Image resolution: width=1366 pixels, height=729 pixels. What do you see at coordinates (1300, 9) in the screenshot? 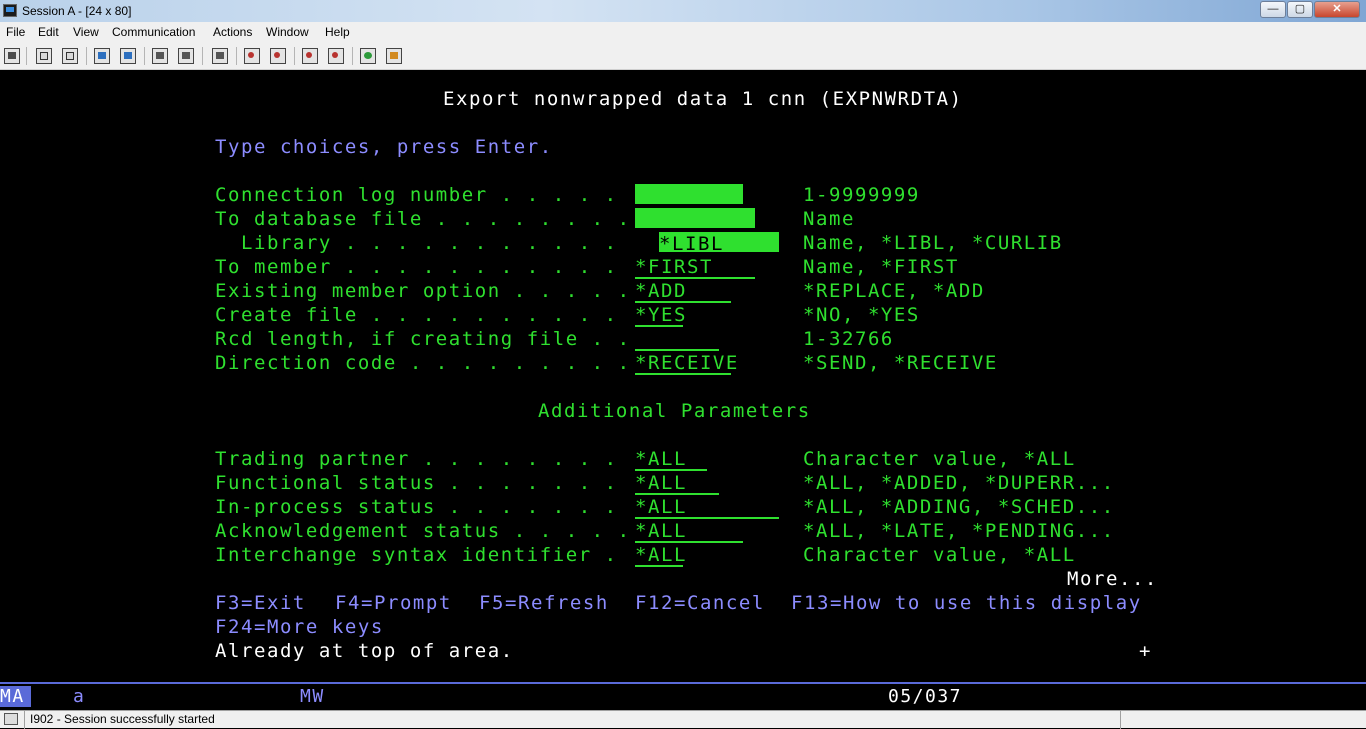
I see `maximize-button: ▢` at bounding box center [1300, 9].